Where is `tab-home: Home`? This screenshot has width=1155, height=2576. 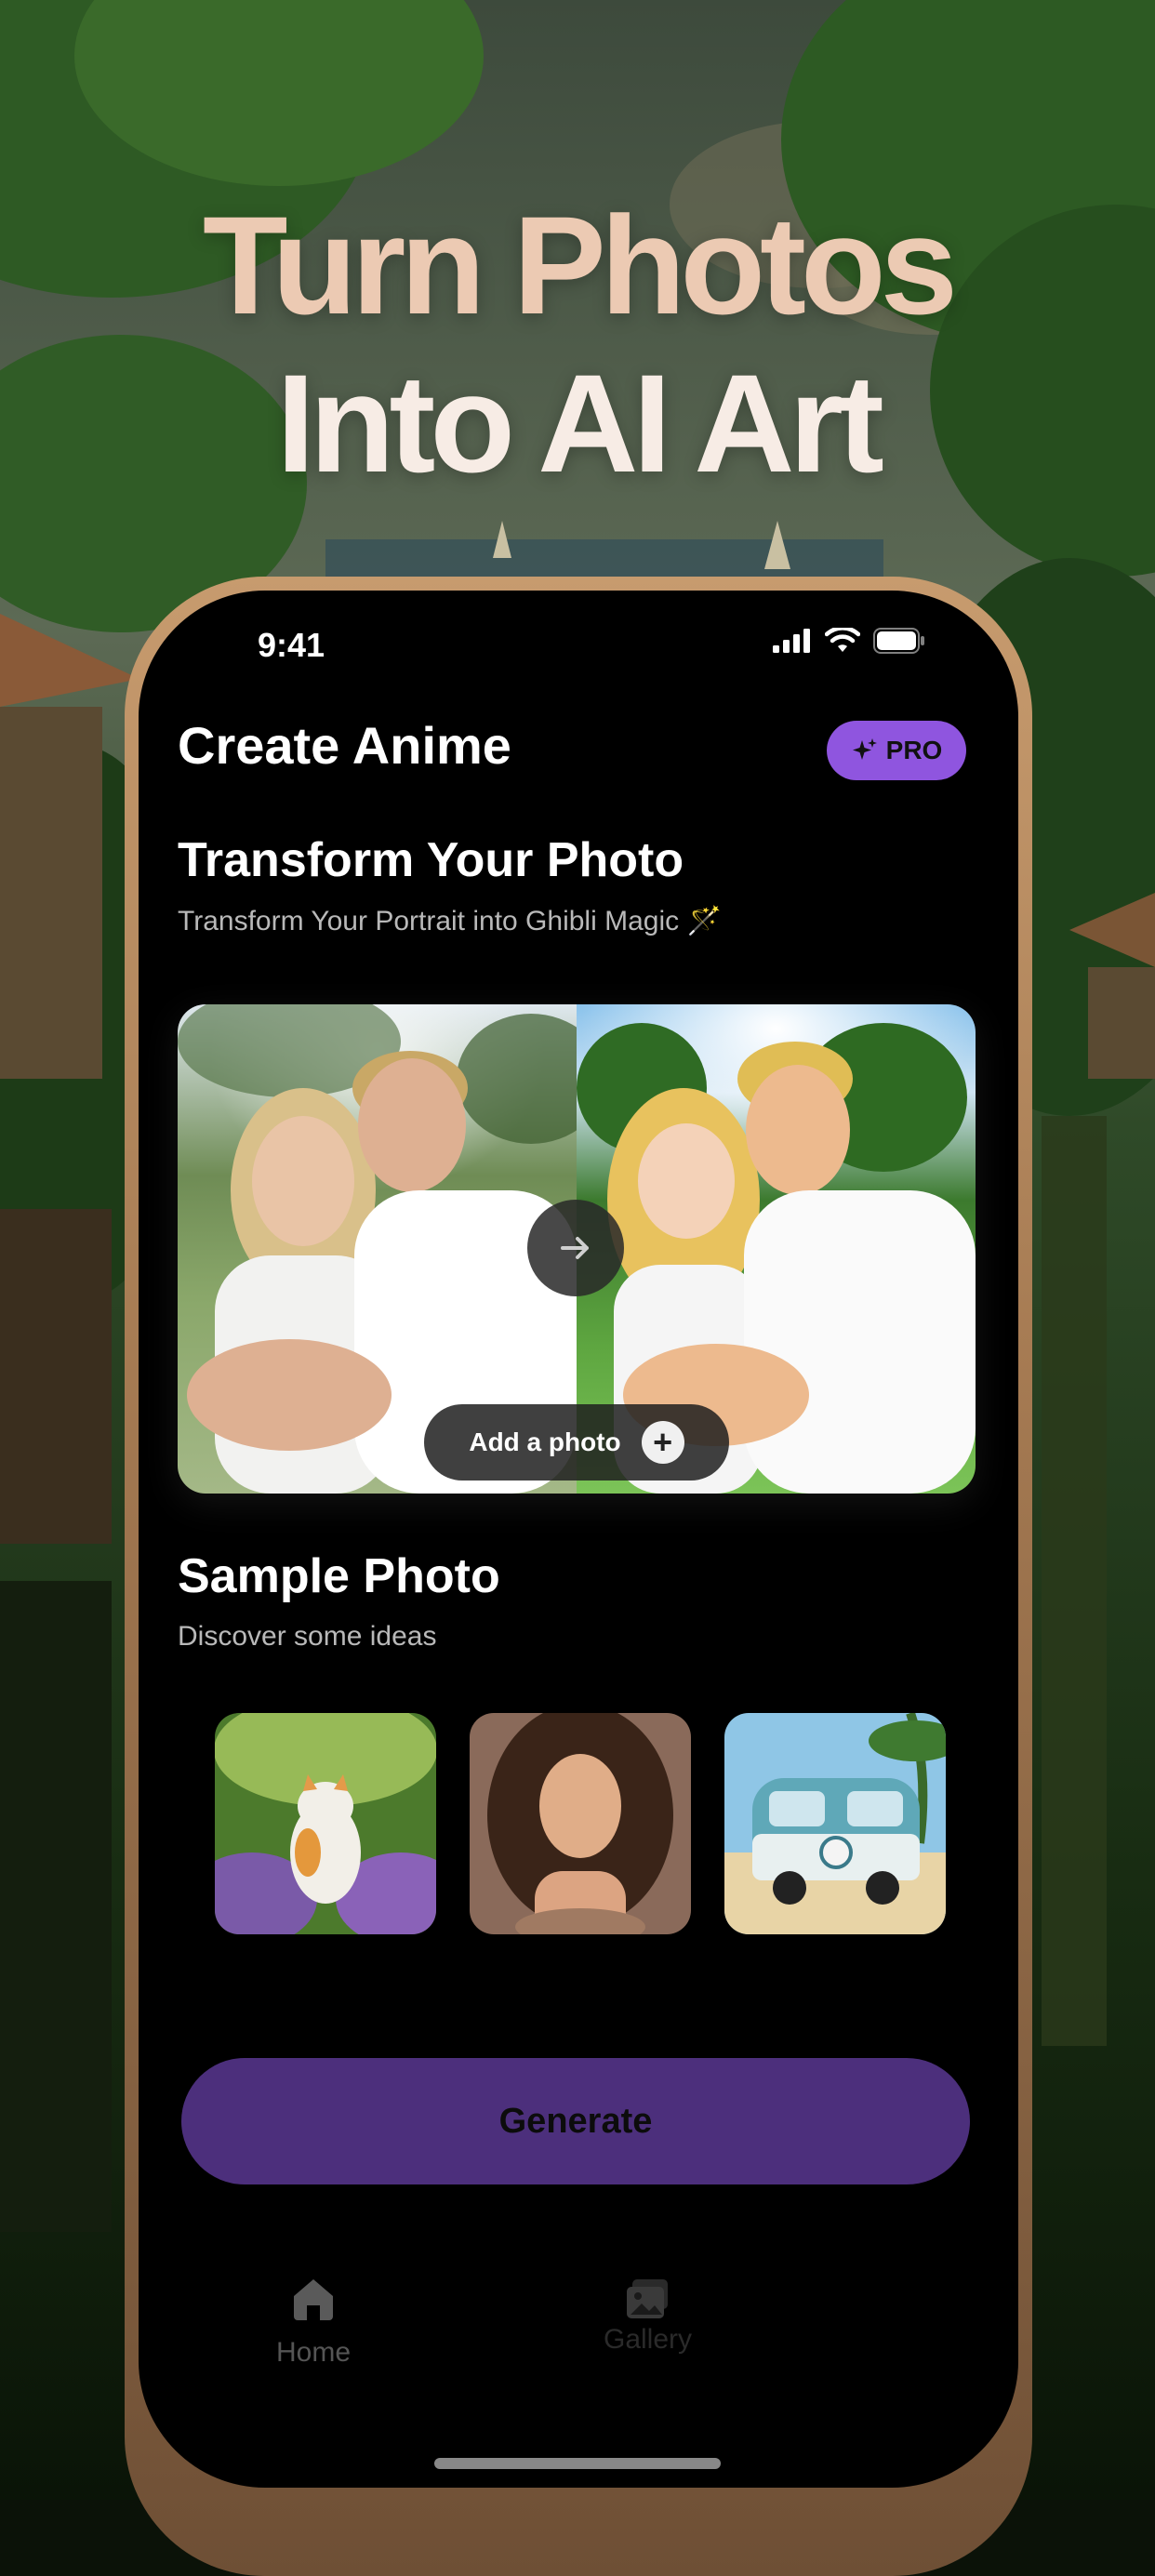
tab-home: Home is located at coordinates (313, 2321).